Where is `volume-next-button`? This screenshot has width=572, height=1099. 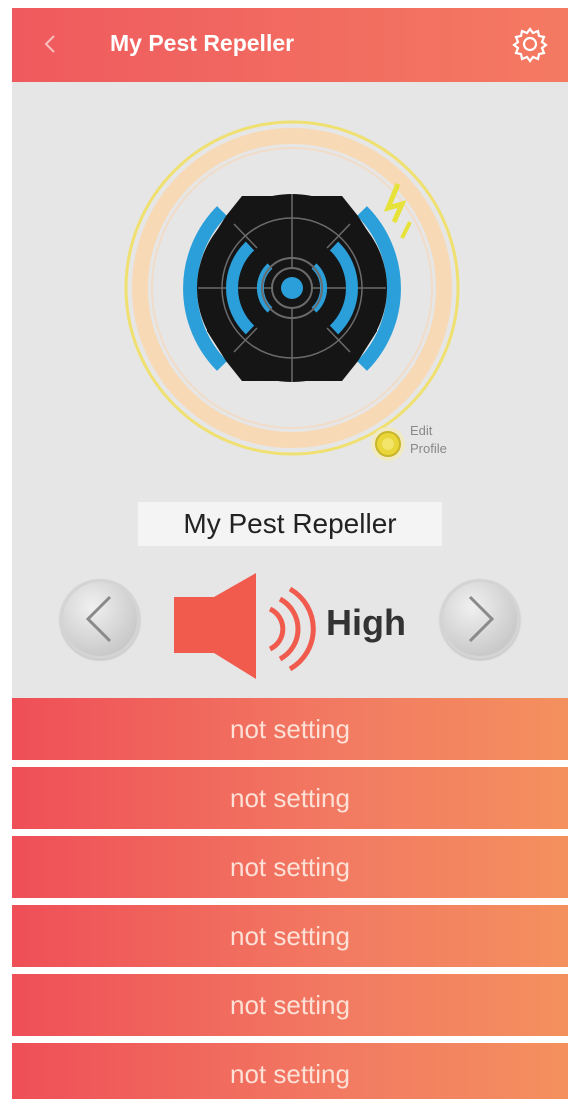 volume-next-button is located at coordinates (480, 619).